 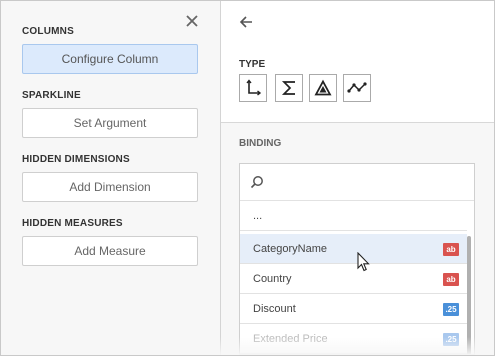 I want to click on hidden-measures-title: HIDDEN MEASURES, so click(x=72, y=223).